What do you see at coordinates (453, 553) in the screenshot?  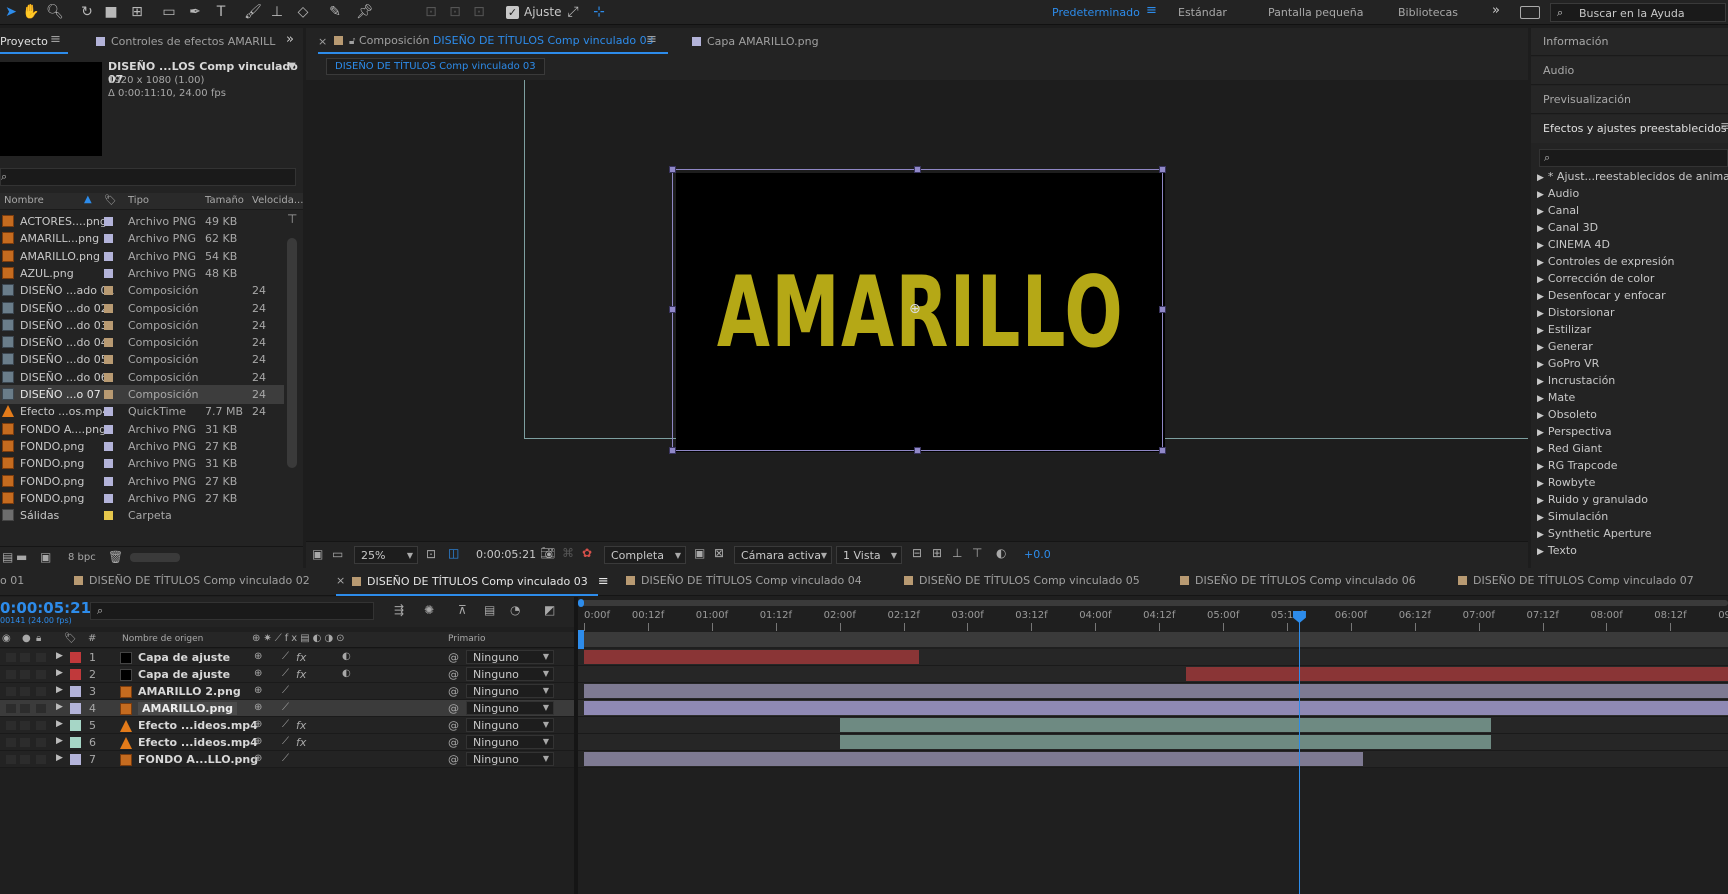 I see `transparency-grid-icon: ◫` at bounding box center [453, 553].